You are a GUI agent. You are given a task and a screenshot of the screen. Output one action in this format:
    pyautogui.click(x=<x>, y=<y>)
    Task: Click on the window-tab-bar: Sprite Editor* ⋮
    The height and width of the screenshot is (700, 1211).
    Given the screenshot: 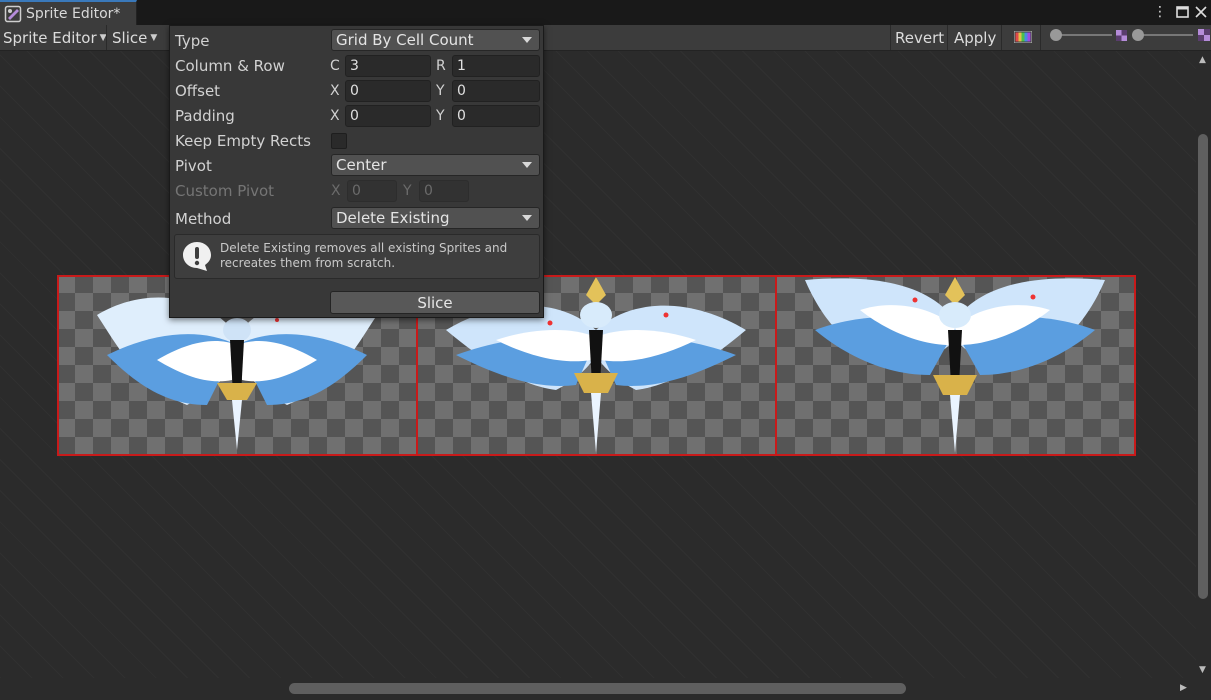 What is the action you would take?
    pyautogui.click(x=605, y=13)
    